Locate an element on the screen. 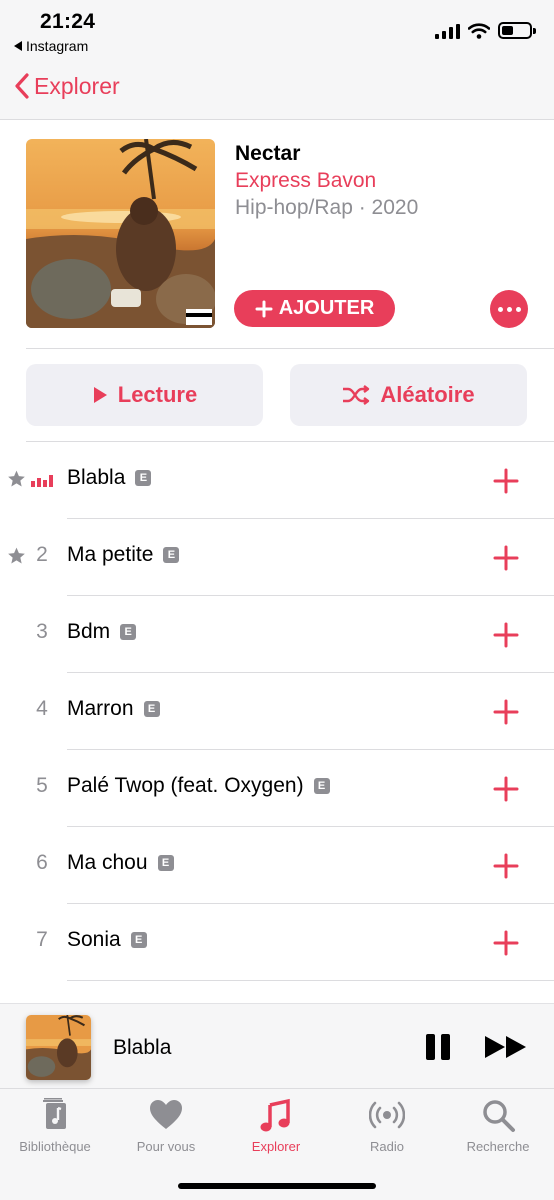  track-title-group: Sonia E is located at coordinates (107, 940).